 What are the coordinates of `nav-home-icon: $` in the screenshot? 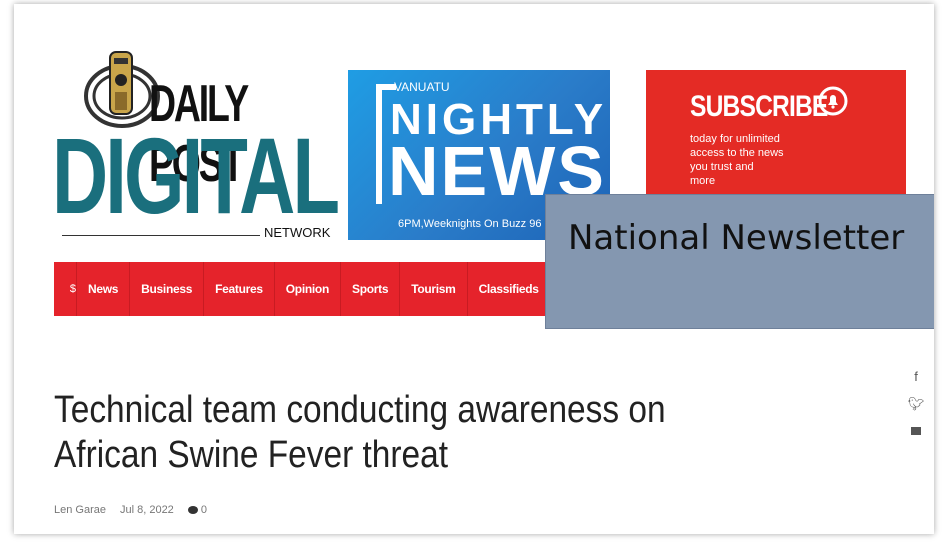 It's located at (65, 289).